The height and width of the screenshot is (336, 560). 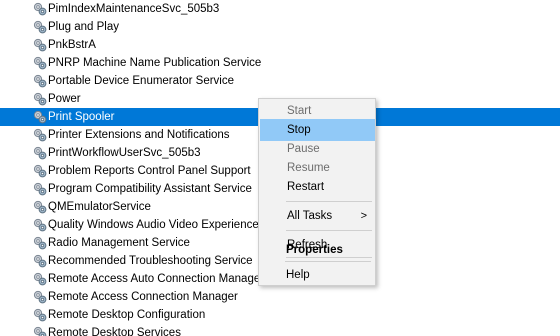 What do you see at coordinates (306, 187) in the screenshot?
I see `menu-item-label: Restart` at bounding box center [306, 187].